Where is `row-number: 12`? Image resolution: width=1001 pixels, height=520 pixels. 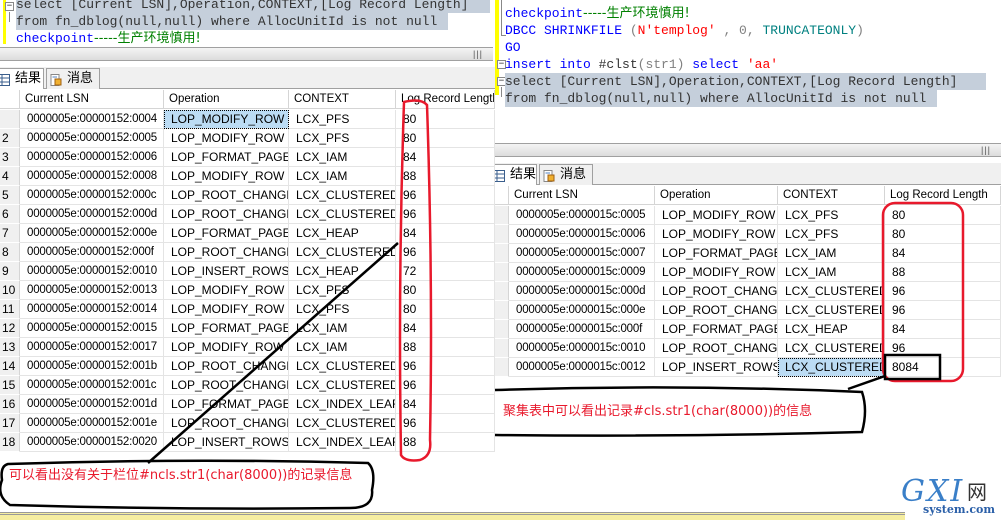 row-number: 12 is located at coordinates (10, 328).